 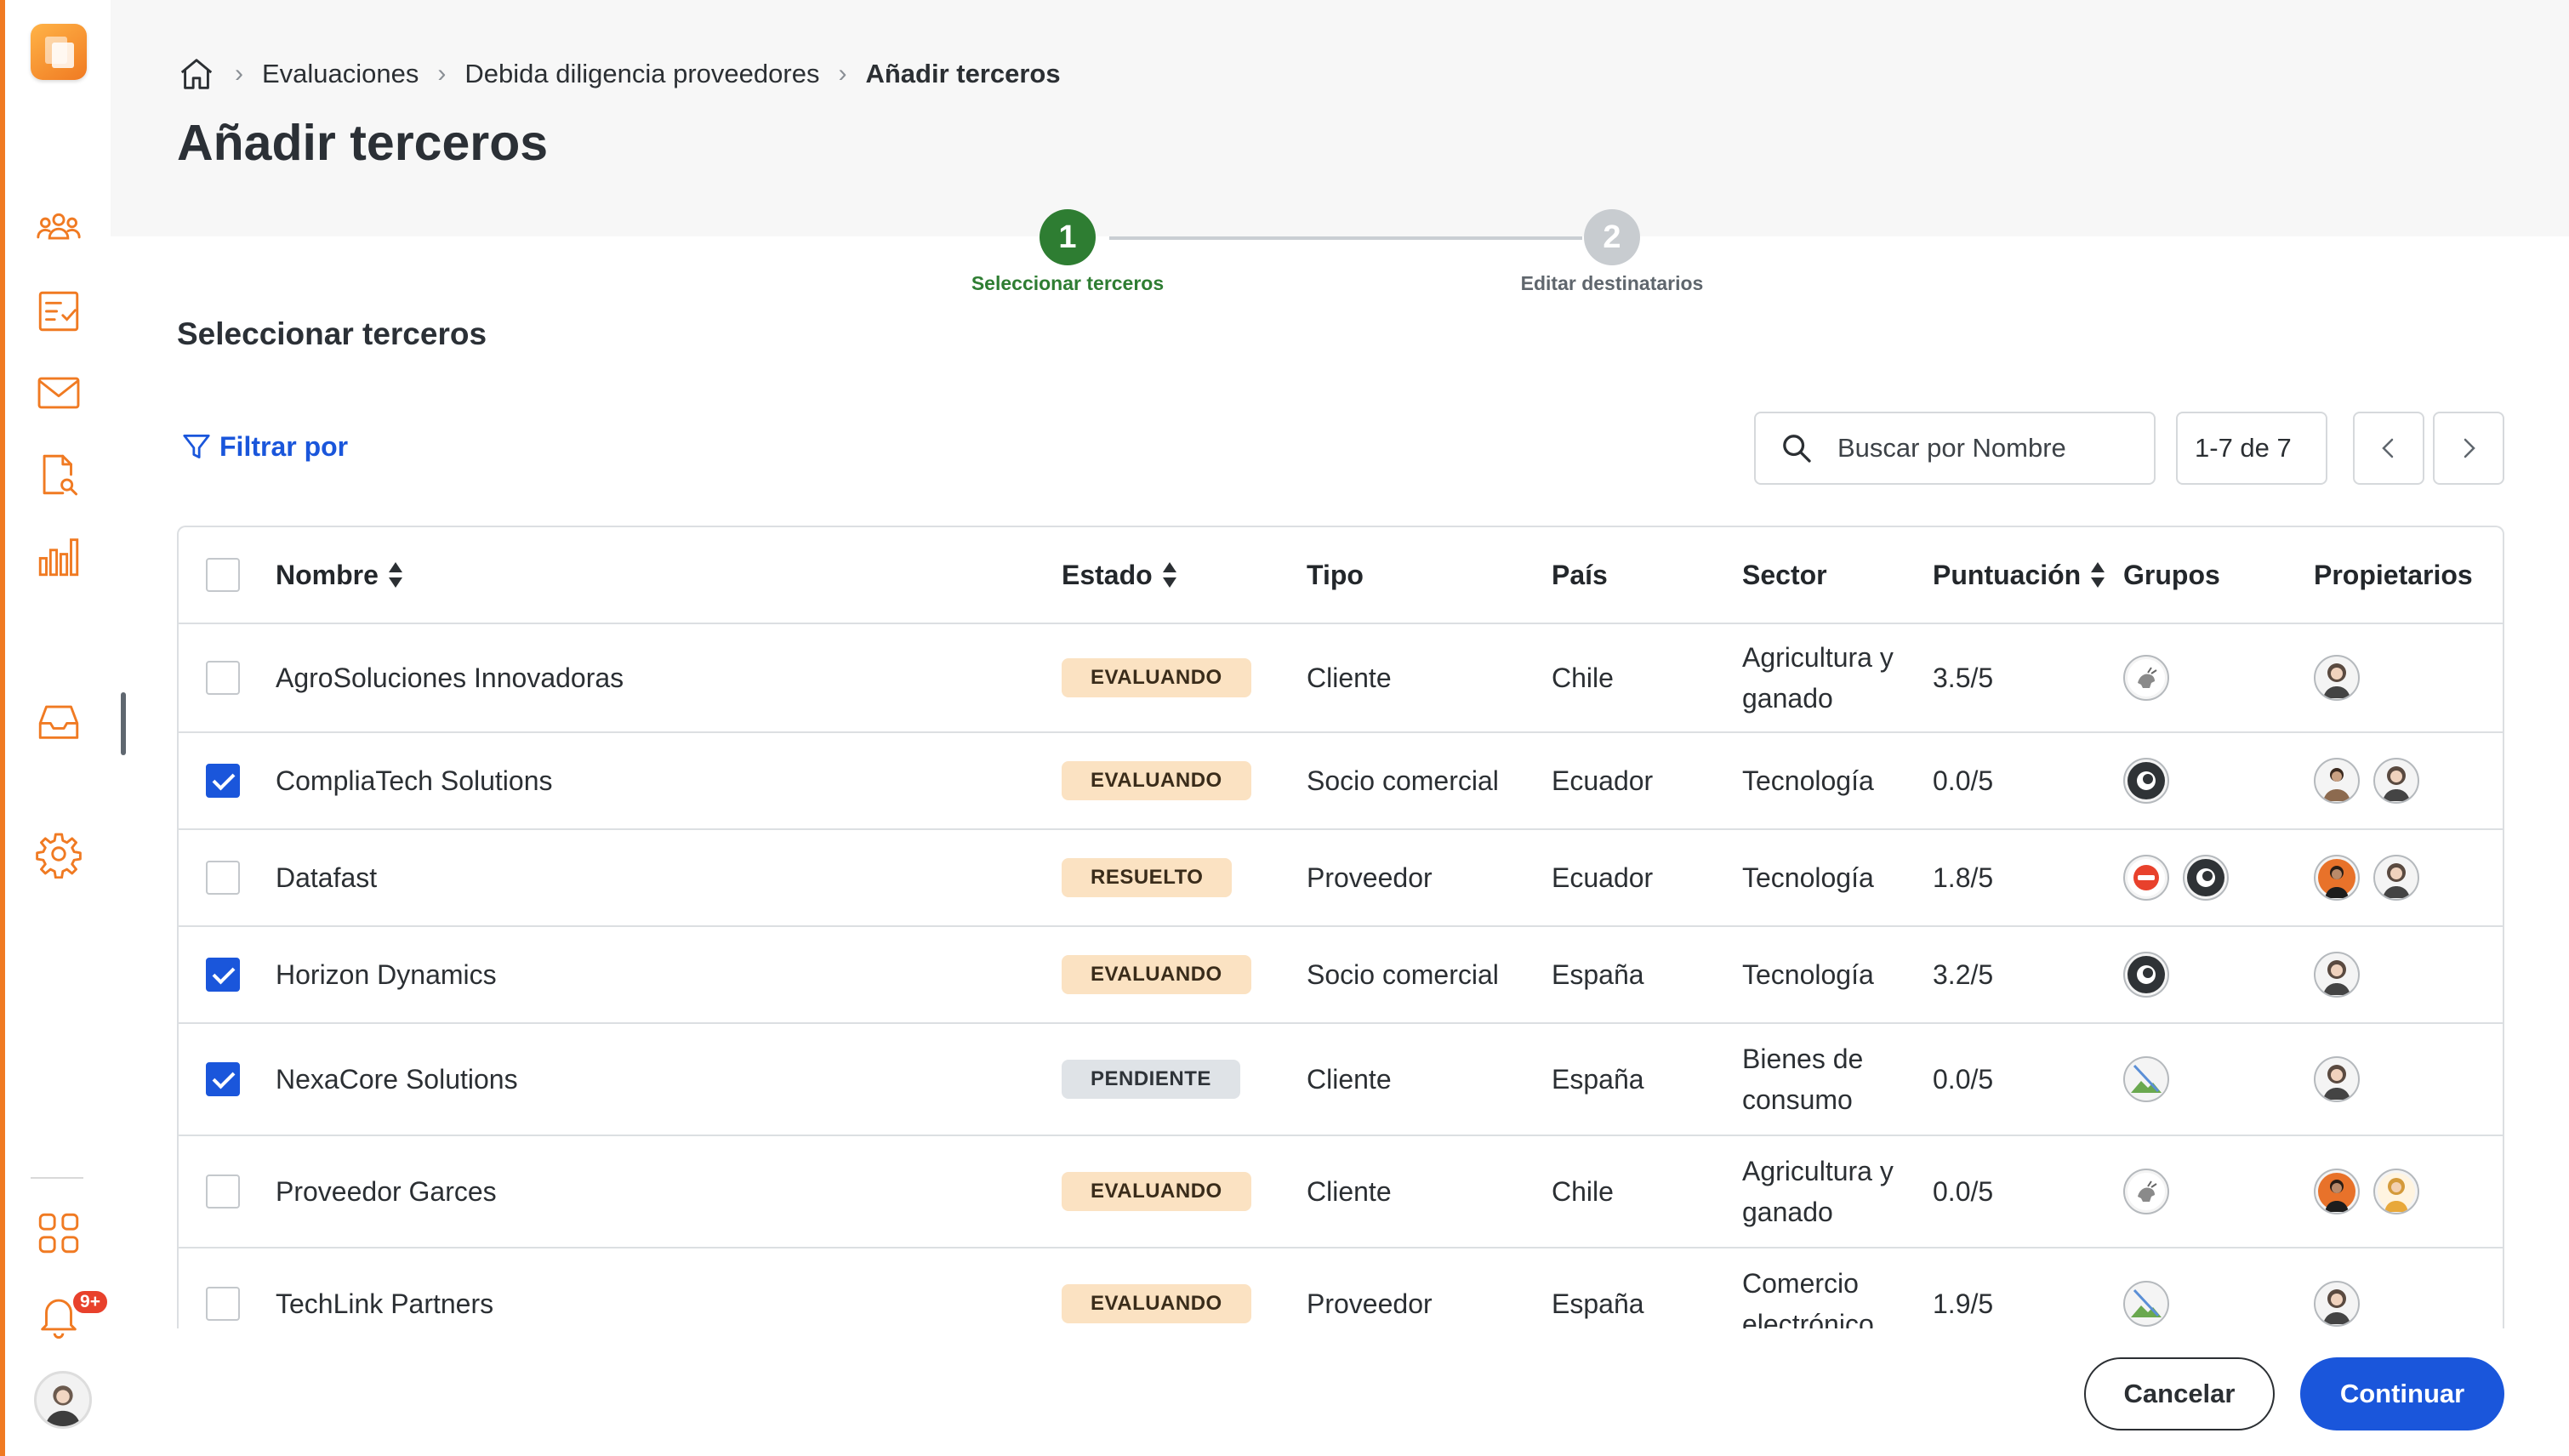 I want to click on breadcrumb-item-debida-diligencia: Debida diligencia proveedores, so click(x=641, y=74).